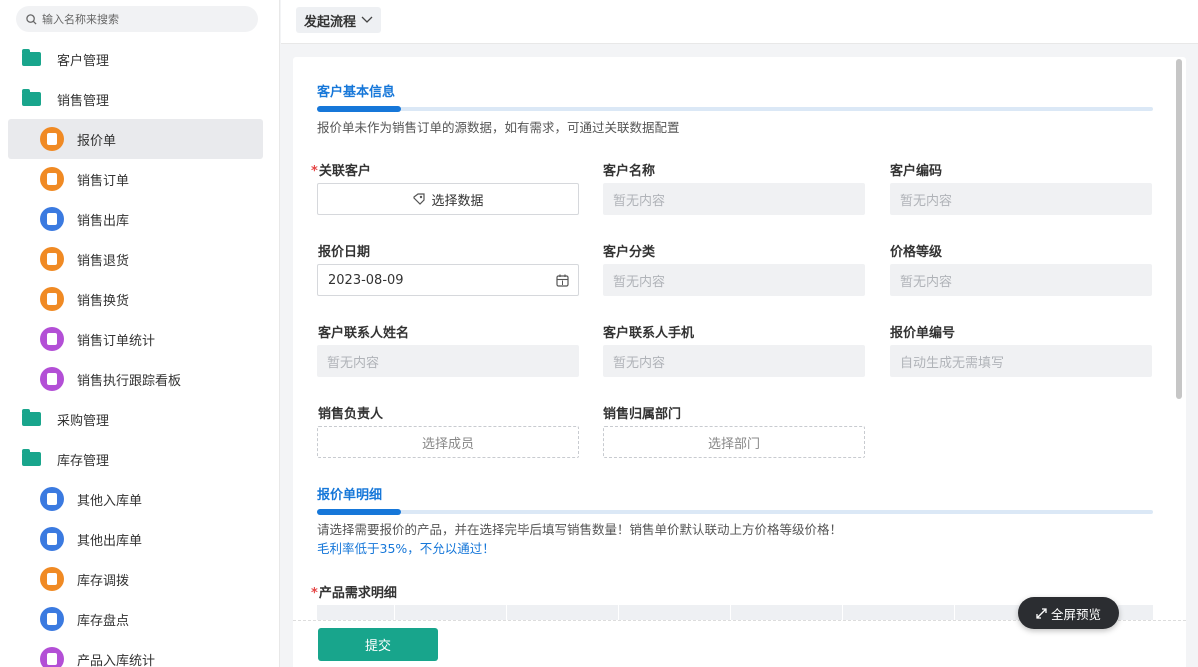 The height and width of the screenshot is (667, 1198). Describe the element at coordinates (135, 139) in the screenshot. I see `sidebar-item: 报价单` at that location.